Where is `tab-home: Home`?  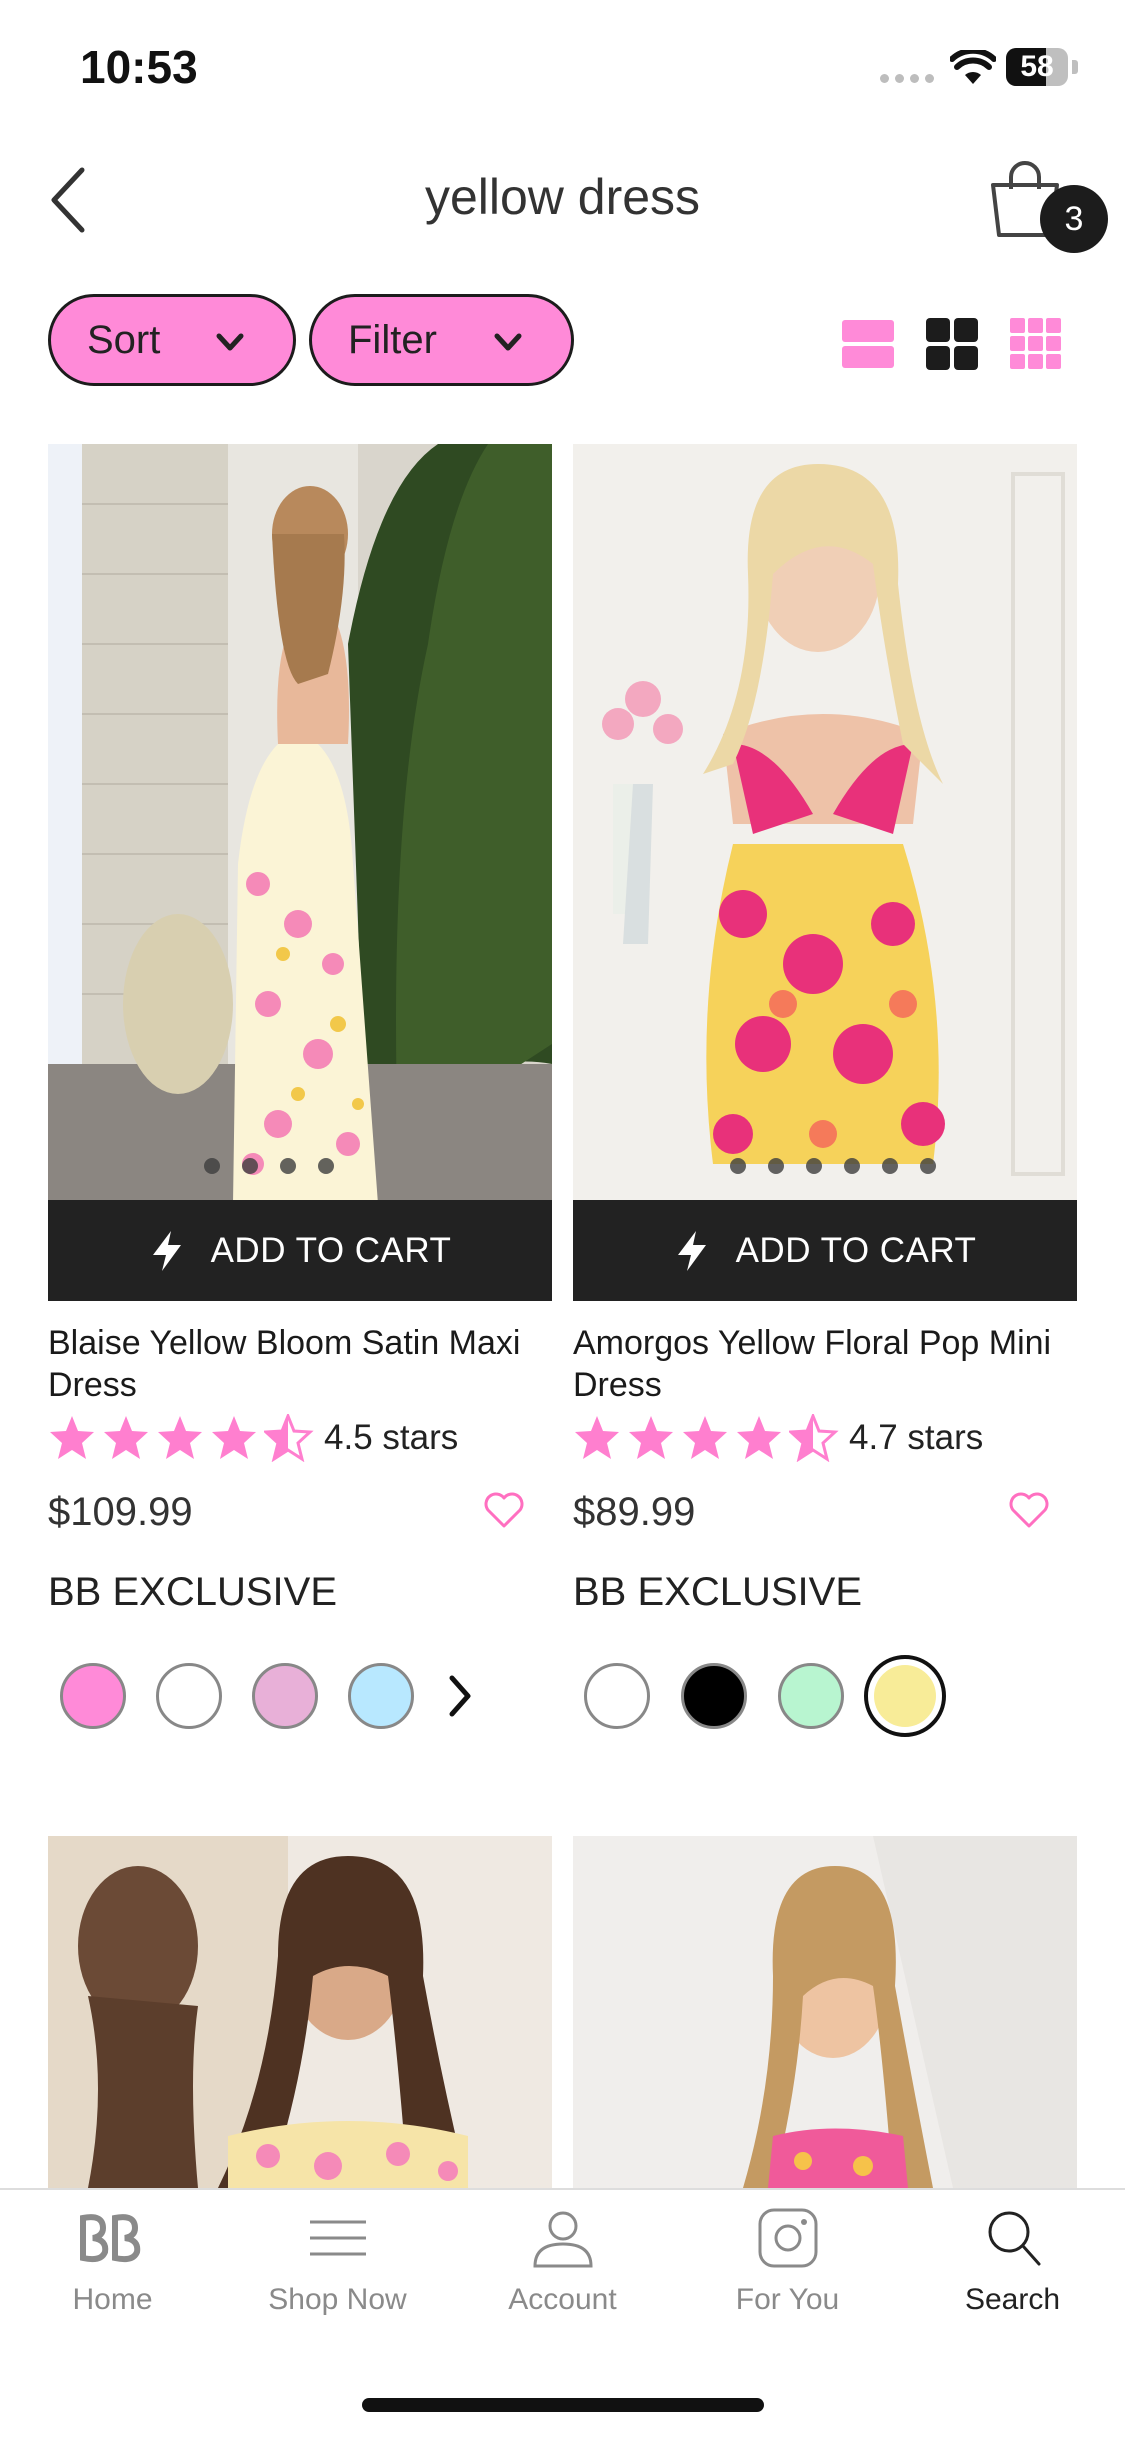 tab-home: Home is located at coordinates (112, 2262).